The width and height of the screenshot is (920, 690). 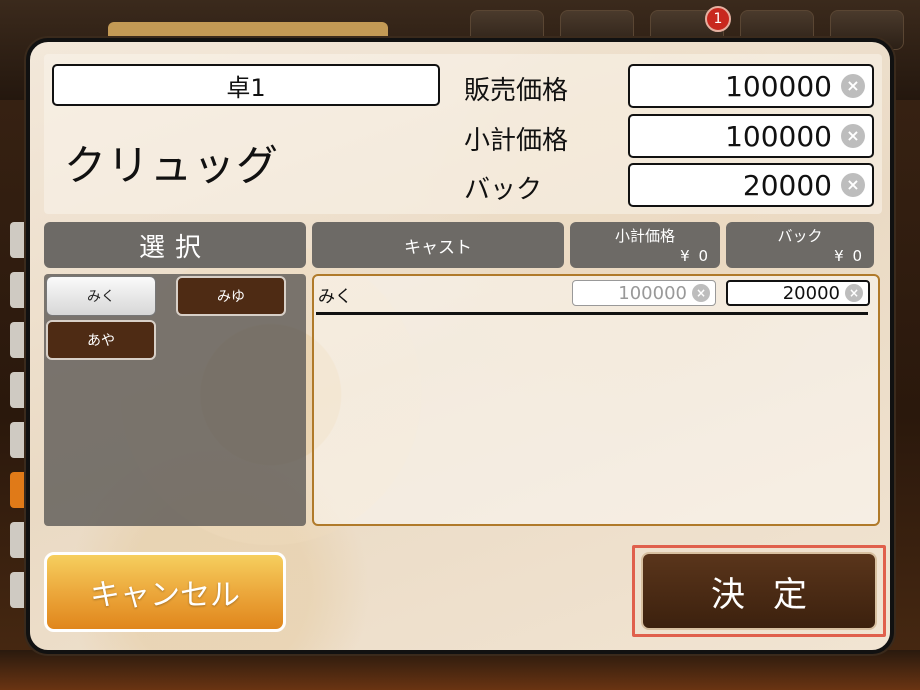 I want to click on cancel-button: キャンセル, so click(x=165, y=592).